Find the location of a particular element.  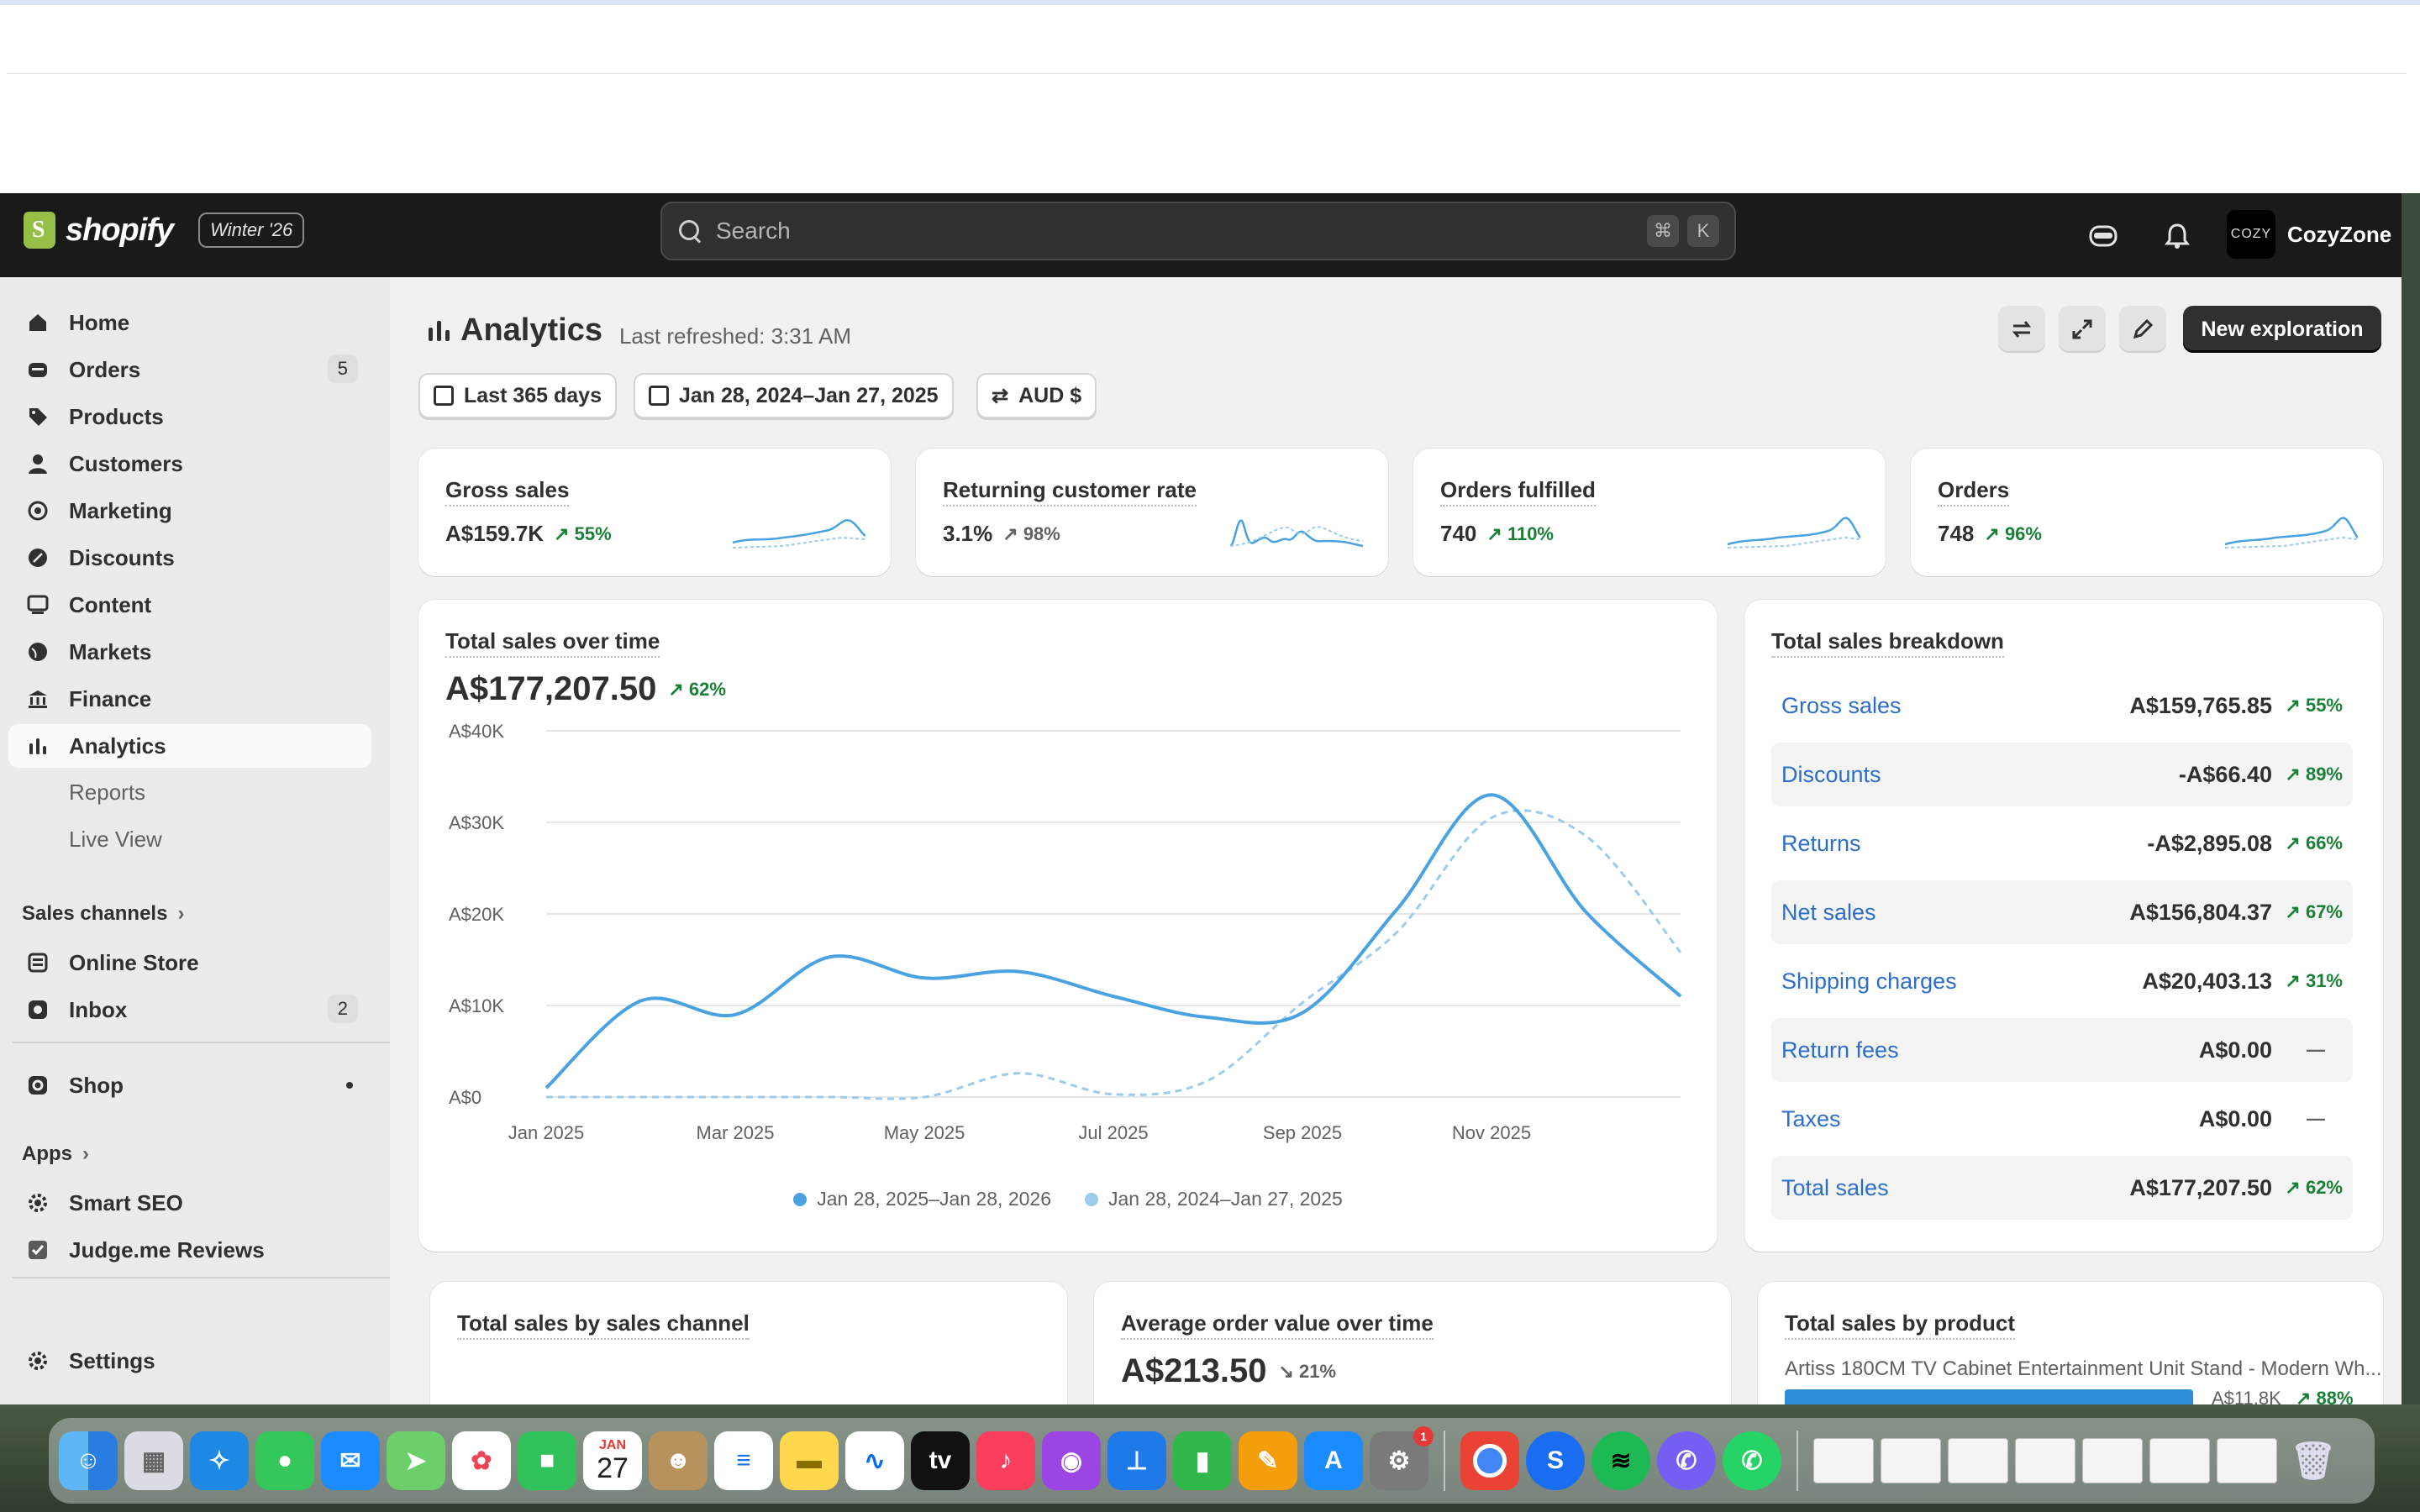

breakdown-row: Net sales A$156,804.37 ↗ 67% is located at coordinates (2062, 912).